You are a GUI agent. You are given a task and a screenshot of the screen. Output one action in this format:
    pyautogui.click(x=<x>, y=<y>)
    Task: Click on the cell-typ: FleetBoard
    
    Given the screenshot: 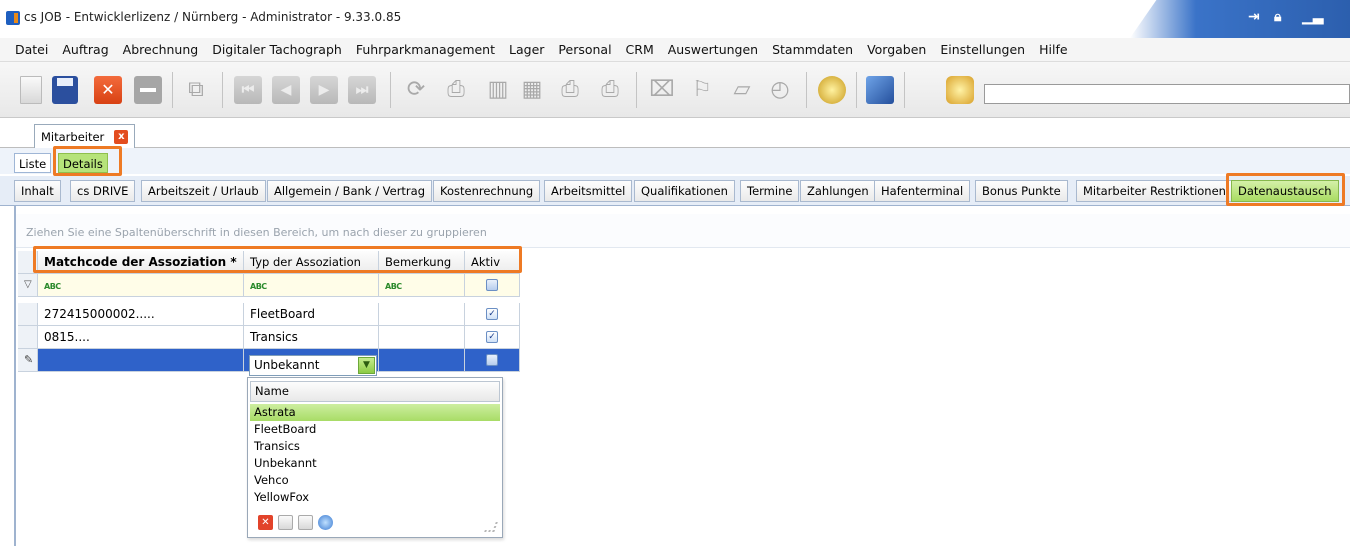 What is the action you would take?
    pyautogui.click(x=311, y=314)
    